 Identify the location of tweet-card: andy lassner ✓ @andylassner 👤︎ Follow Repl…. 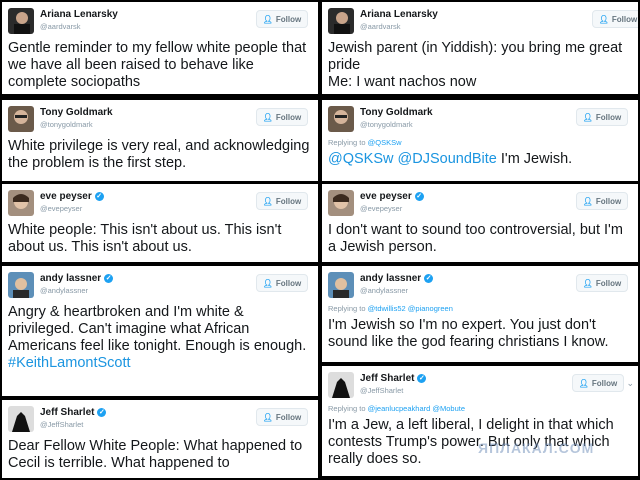
(480, 314).